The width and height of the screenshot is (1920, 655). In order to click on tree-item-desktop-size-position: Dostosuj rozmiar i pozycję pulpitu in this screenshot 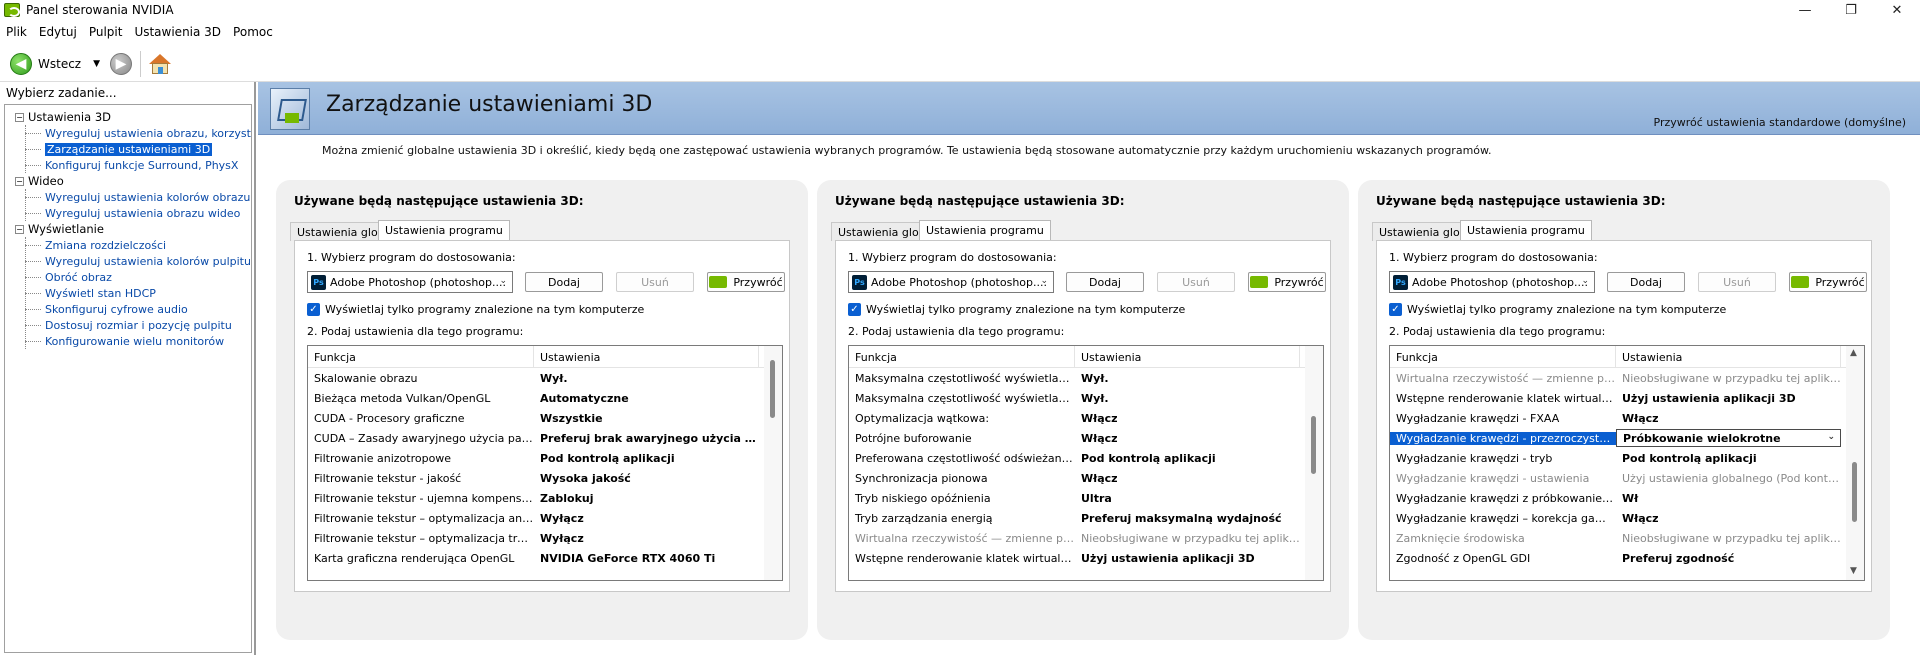, I will do `click(128, 325)`.